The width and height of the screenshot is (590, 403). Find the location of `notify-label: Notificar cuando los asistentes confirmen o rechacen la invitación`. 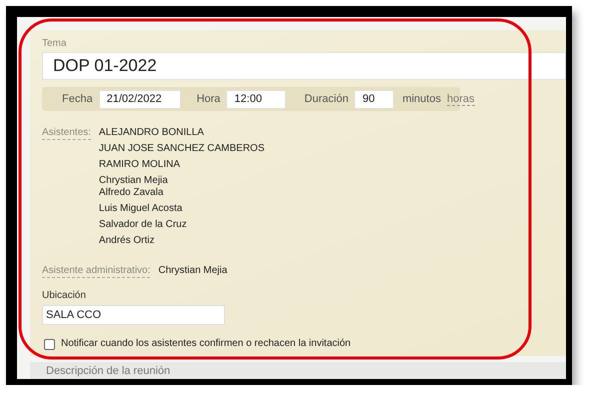

notify-label: Notificar cuando los asistentes confirmen o rechacen la invitación is located at coordinates (206, 344).